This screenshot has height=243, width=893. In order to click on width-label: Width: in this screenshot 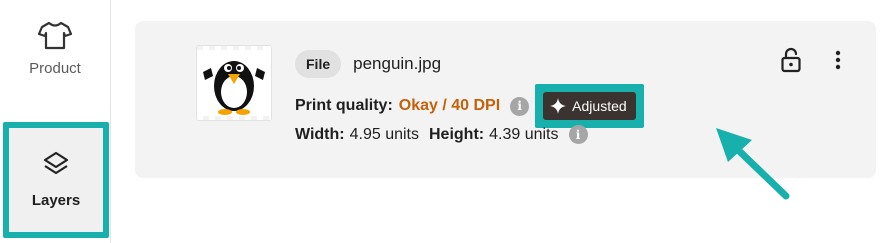, I will do `click(320, 134)`.